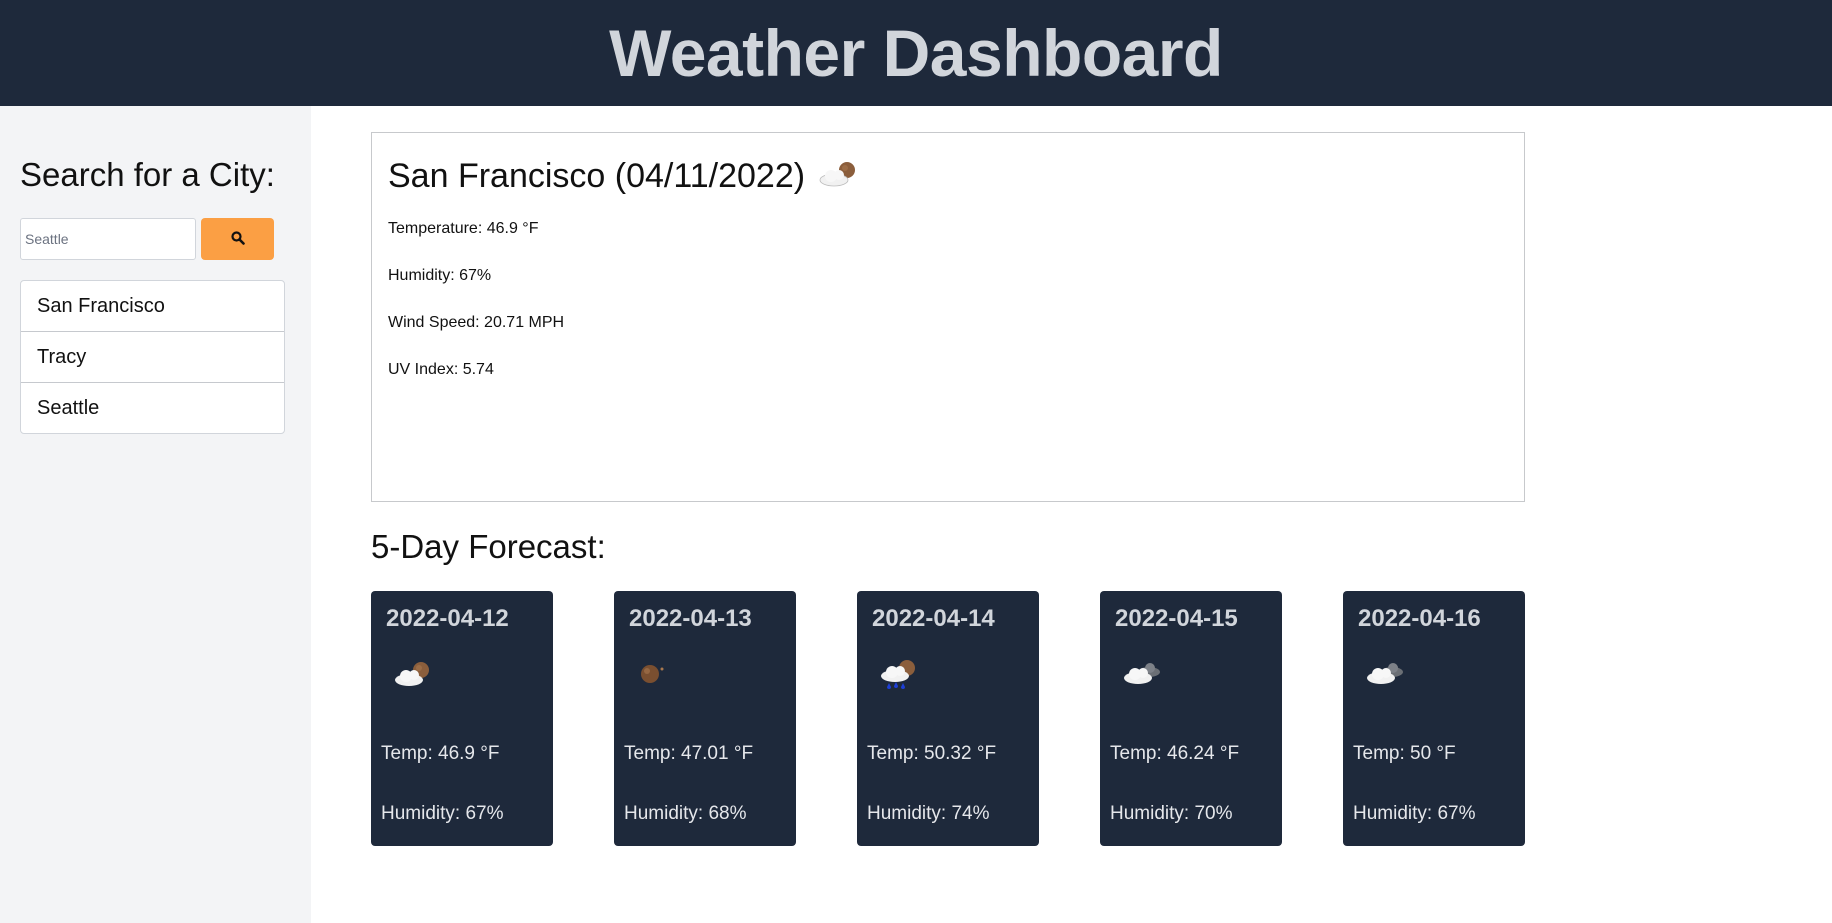 The height and width of the screenshot is (923, 1832). What do you see at coordinates (1404, 753) in the screenshot?
I see `forecast-temp: Temp: 50 °F` at bounding box center [1404, 753].